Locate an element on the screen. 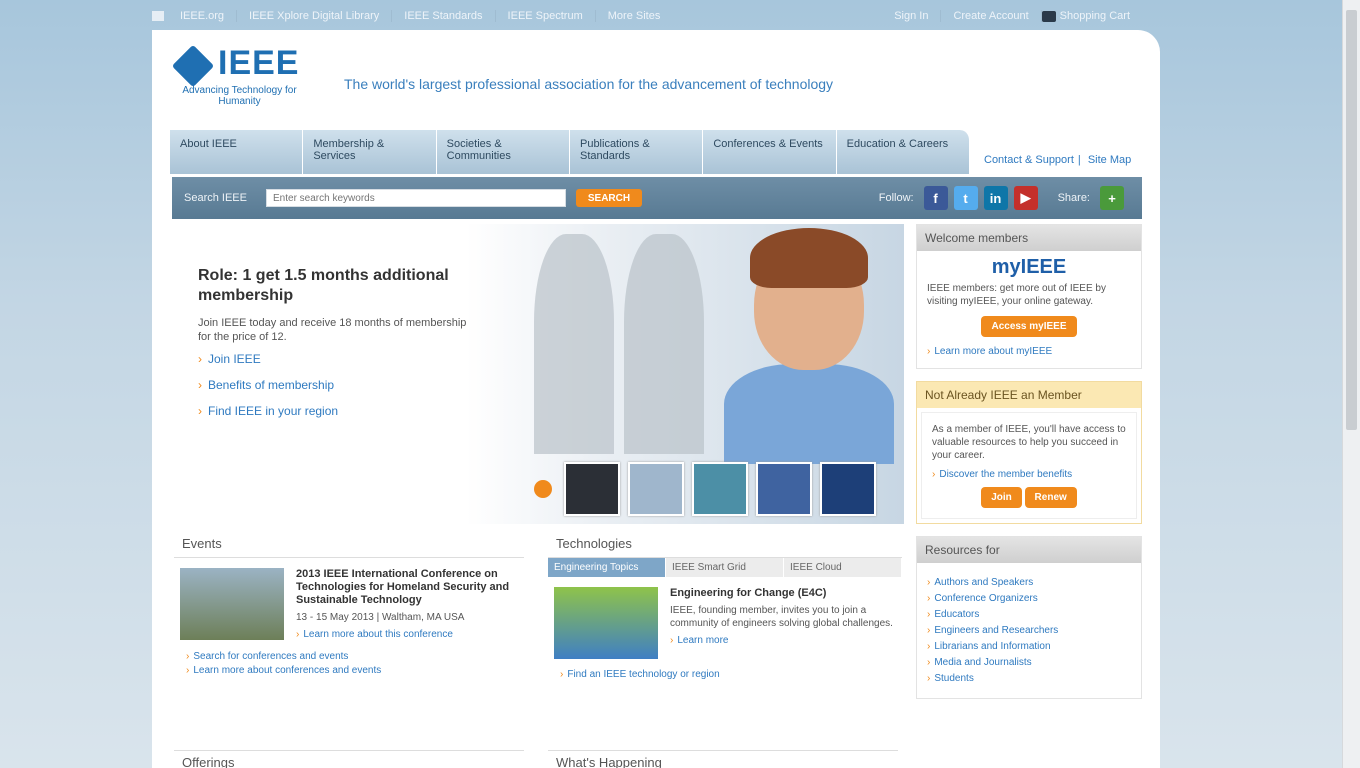  access-myieee-button: Access myIEEE is located at coordinates (1029, 326).